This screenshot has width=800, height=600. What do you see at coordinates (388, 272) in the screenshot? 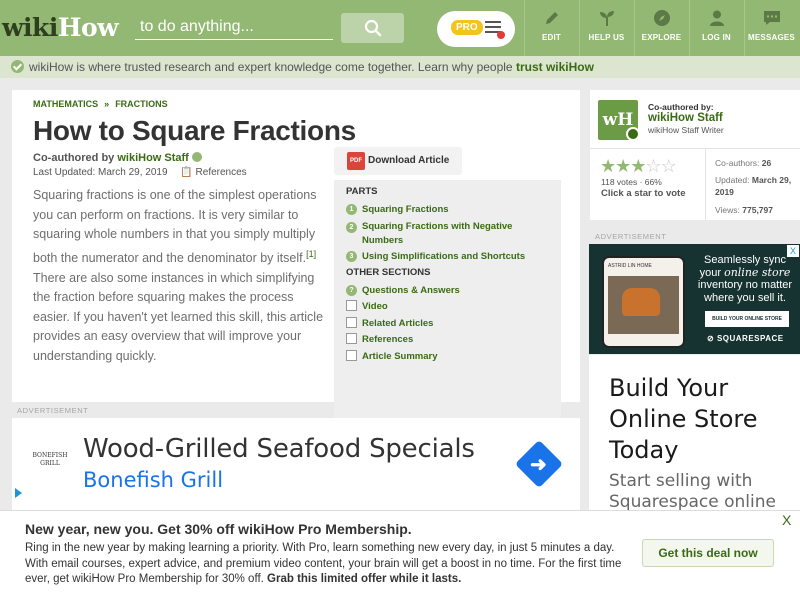
I see `toc-other-heading: OTHER SECTIONS` at bounding box center [388, 272].